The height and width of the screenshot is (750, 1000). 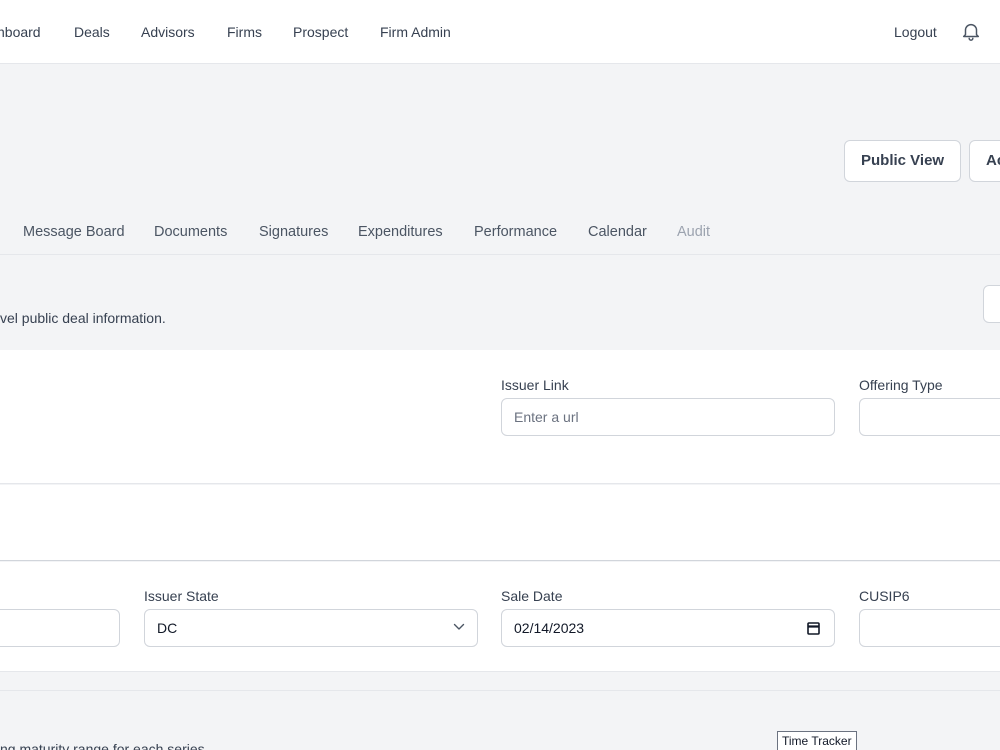 What do you see at coordinates (668, 628) in the screenshot?
I see `sale-date-input: 02/14/2023` at bounding box center [668, 628].